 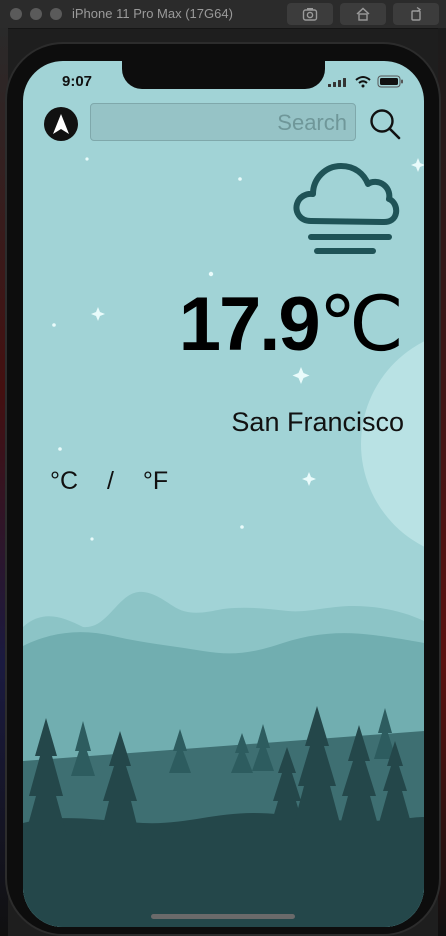 What do you see at coordinates (56, 14) in the screenshot?
I see `window-zoom-button` at bounding box center [56, 14].